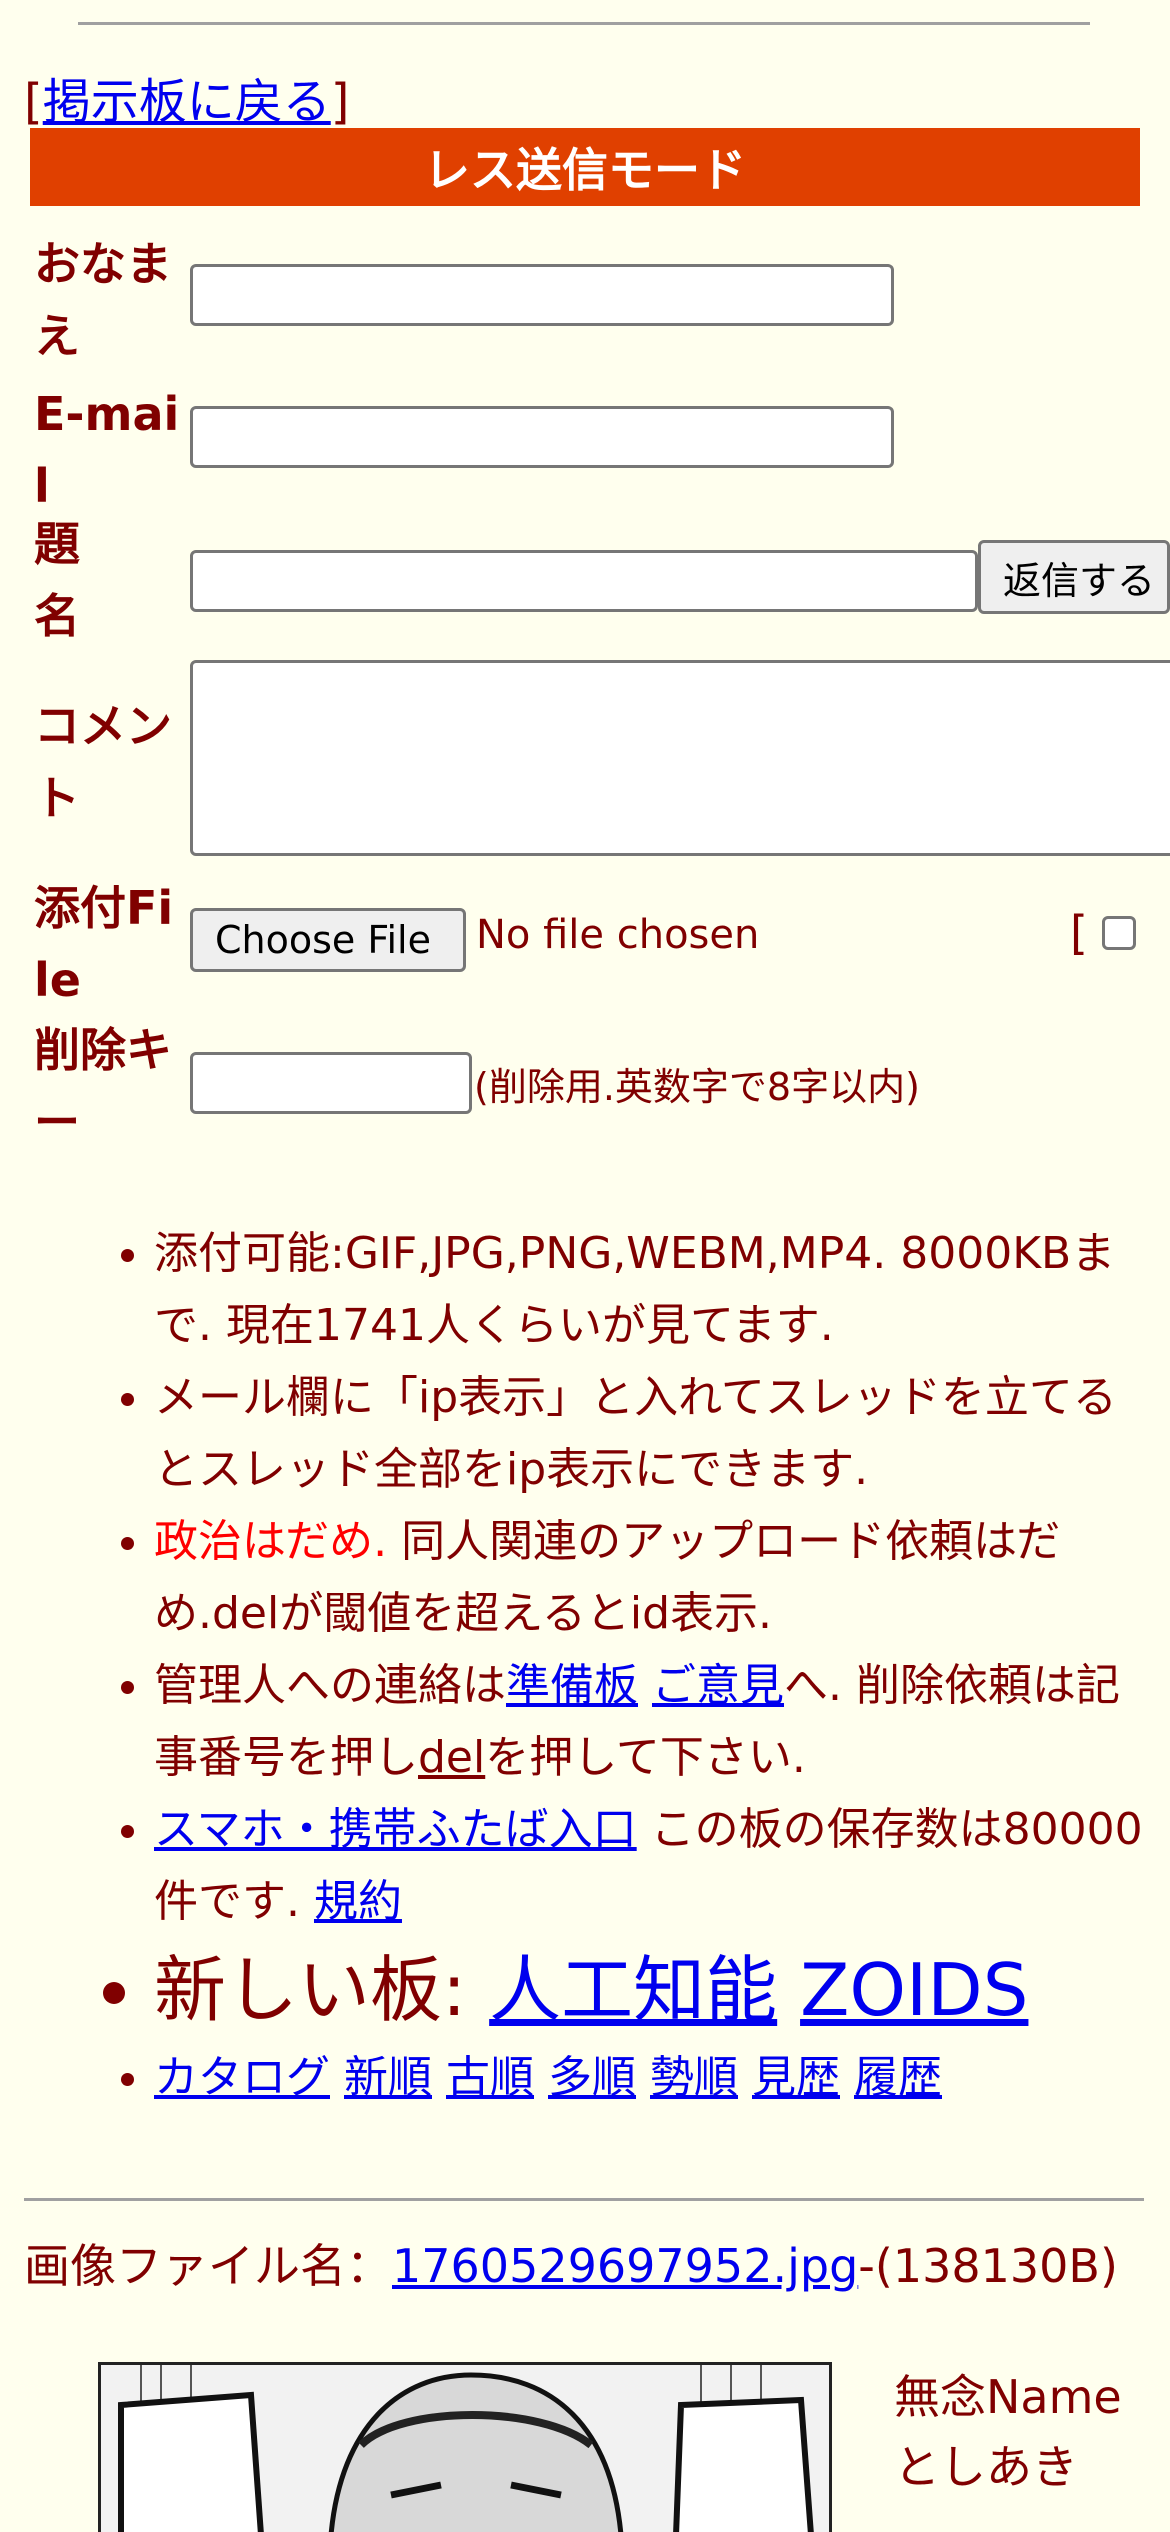  Describe the element at coordinates (331, 1083) in the screenshot. I see `delkey-input` at that location.